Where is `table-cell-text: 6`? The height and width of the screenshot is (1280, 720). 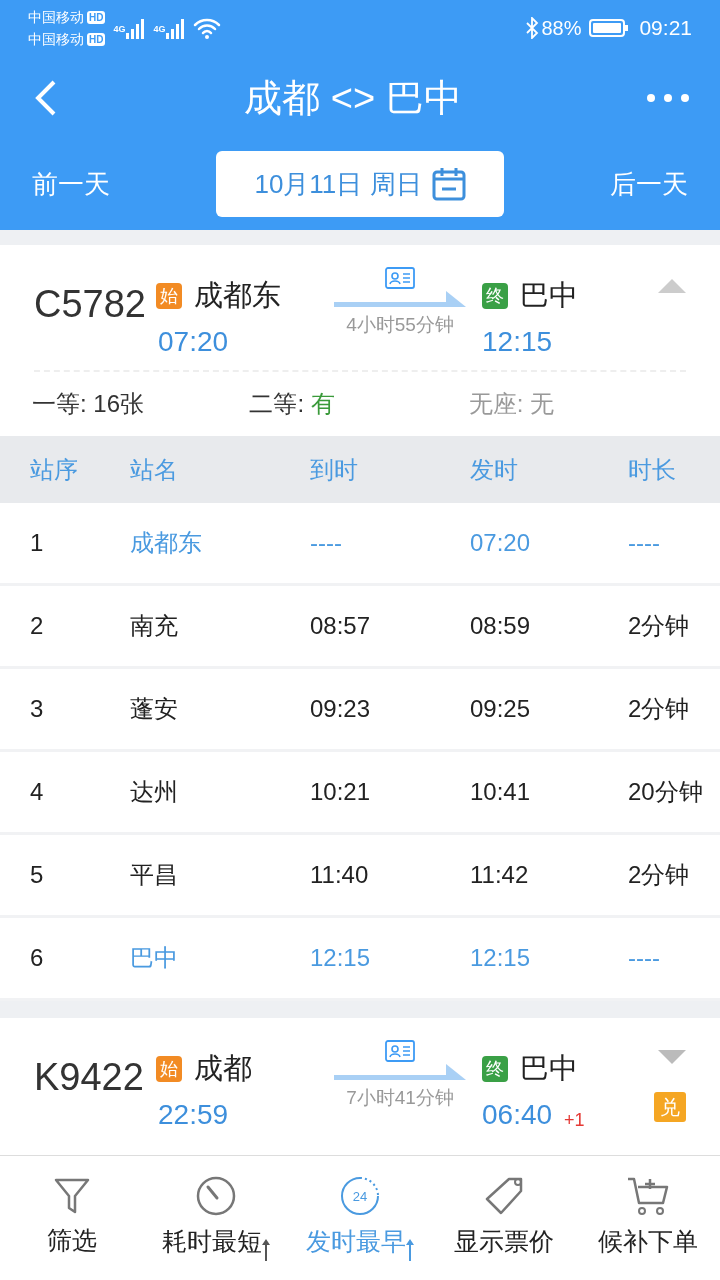
table-cell-text: 6 is located at coordinates (37, 958).